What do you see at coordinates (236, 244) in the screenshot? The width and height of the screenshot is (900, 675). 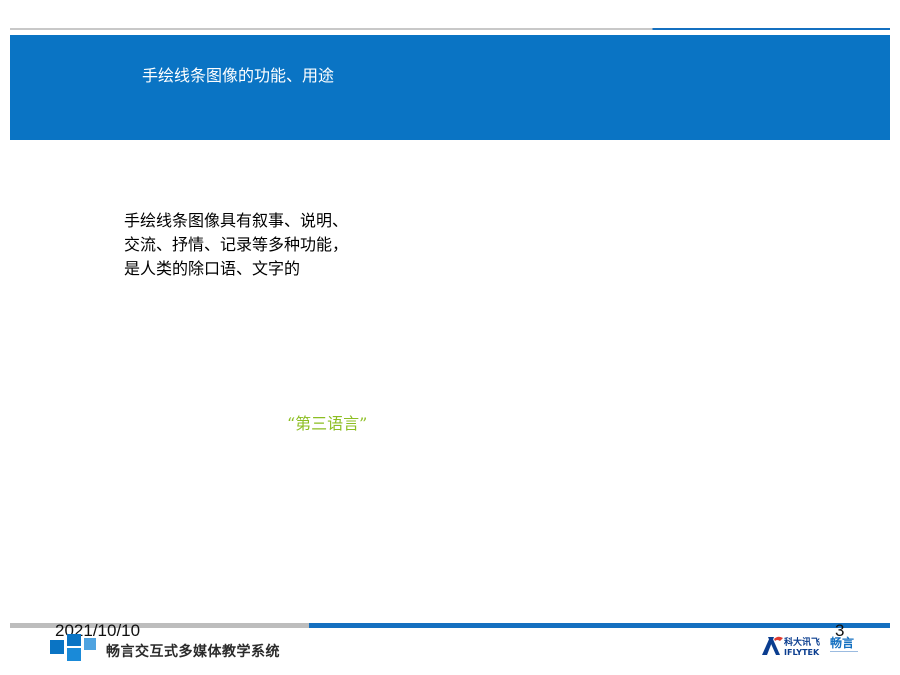 I see `body-line: 交流、抒情、记录等多种功能，` at bounding box center [236, 244].